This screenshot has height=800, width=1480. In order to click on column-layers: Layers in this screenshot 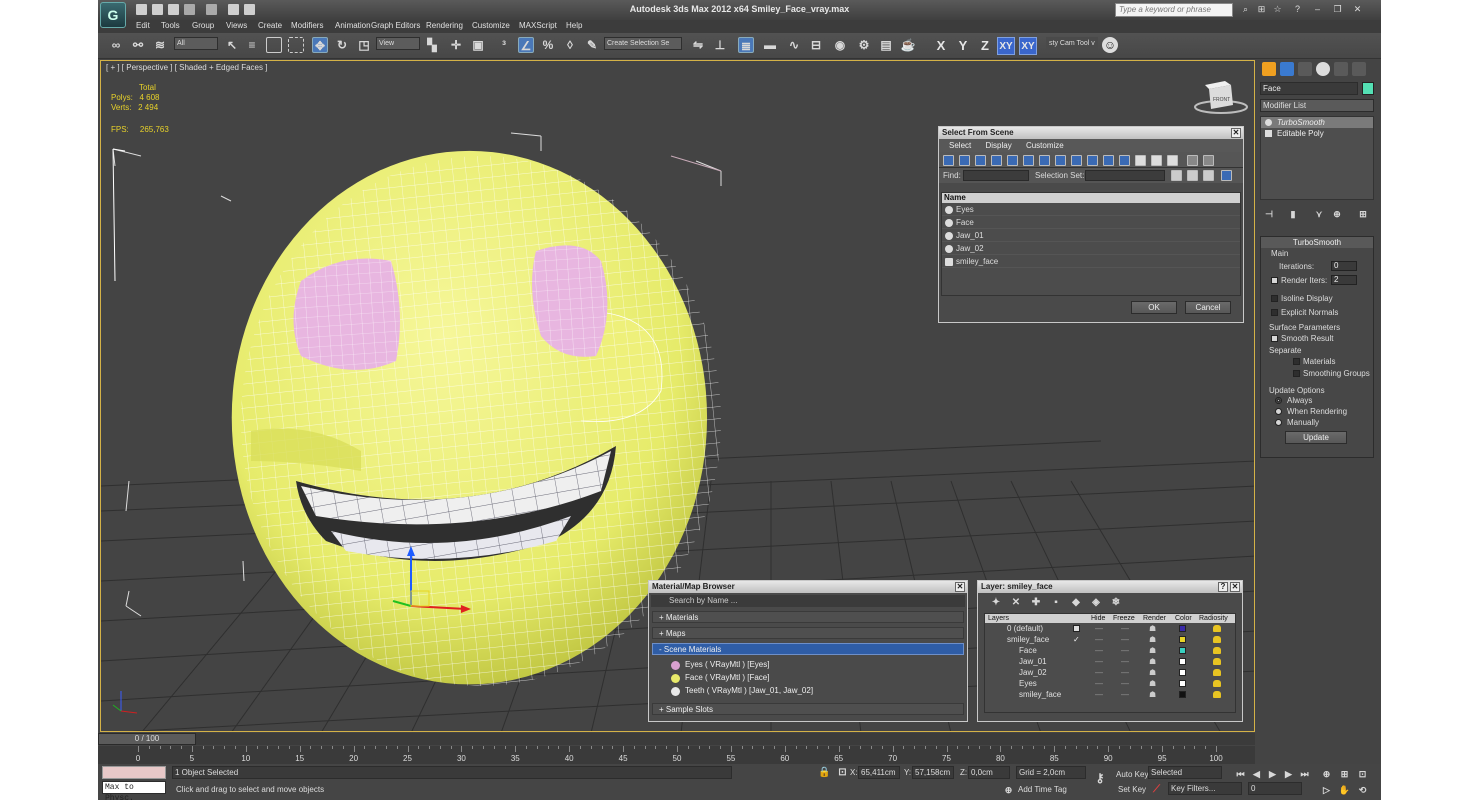, I will do `click(998, 618)`.